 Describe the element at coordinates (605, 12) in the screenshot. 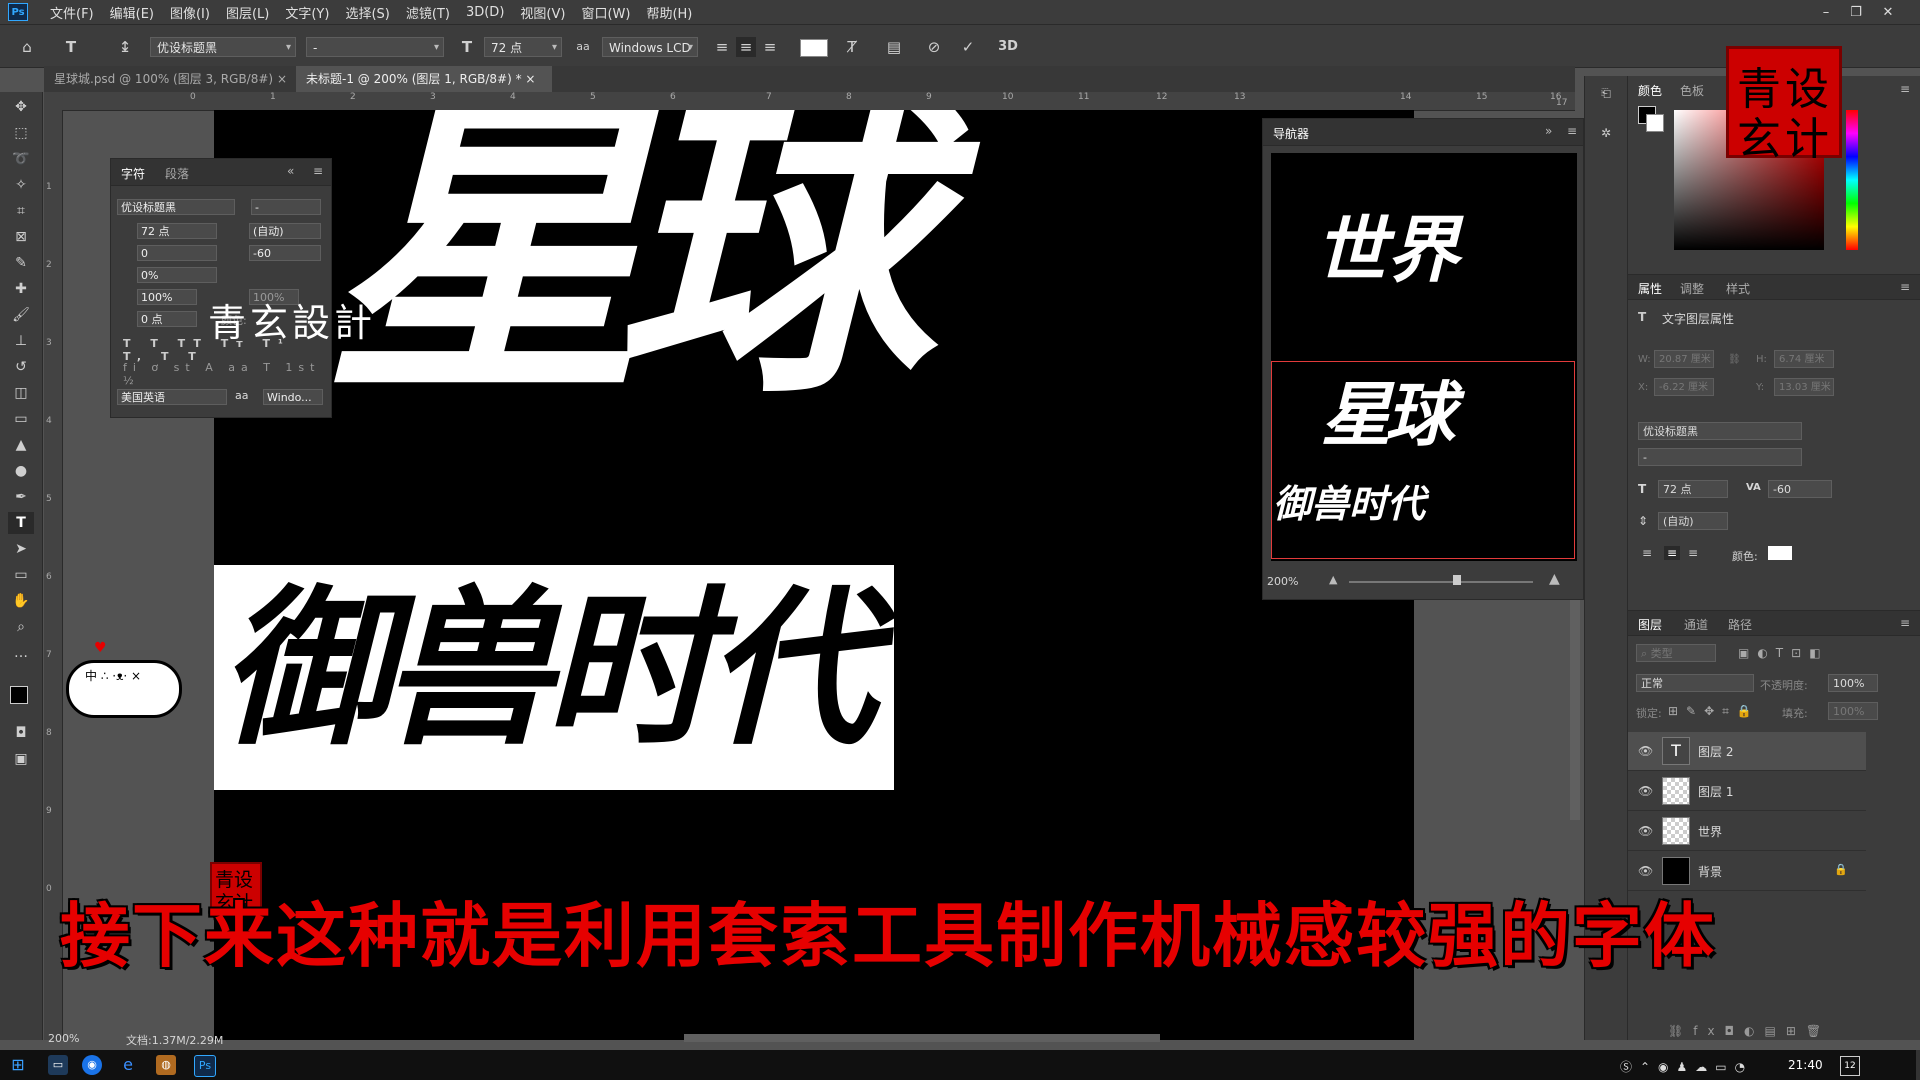

I see `menu-window: 窗口(W)` at that location.